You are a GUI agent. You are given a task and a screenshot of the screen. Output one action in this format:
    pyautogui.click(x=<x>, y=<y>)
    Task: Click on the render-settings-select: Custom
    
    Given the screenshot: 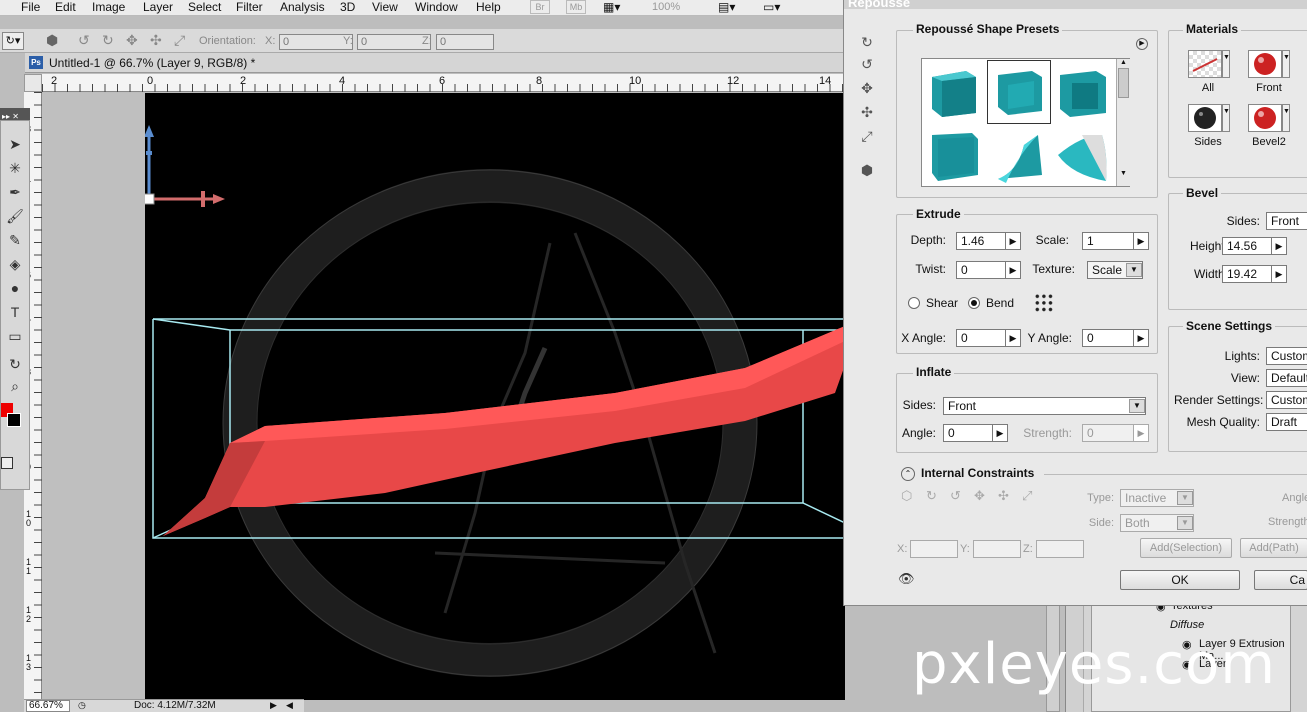 What is the action you would take?
    pyautogui.click(x=1286, y=400)
    